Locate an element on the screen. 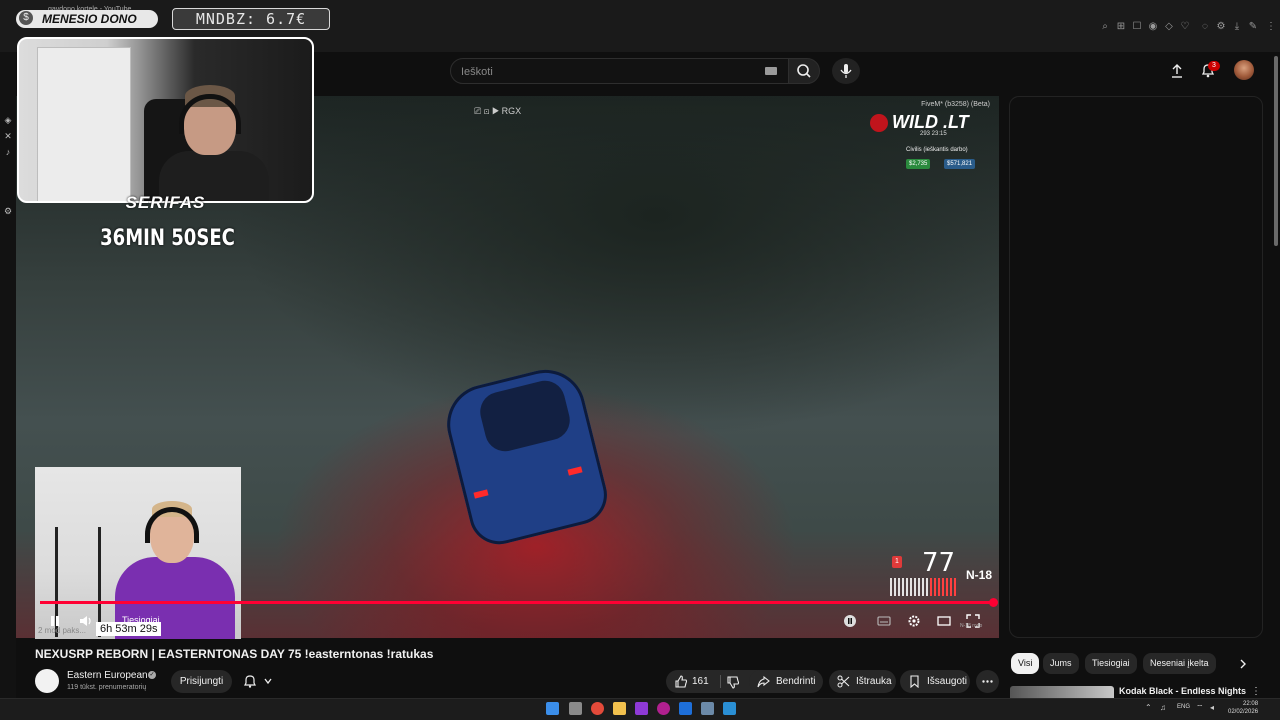 The image size is (1280, 720). clip-button: Ištrauka is located at coordinates (862, 681).